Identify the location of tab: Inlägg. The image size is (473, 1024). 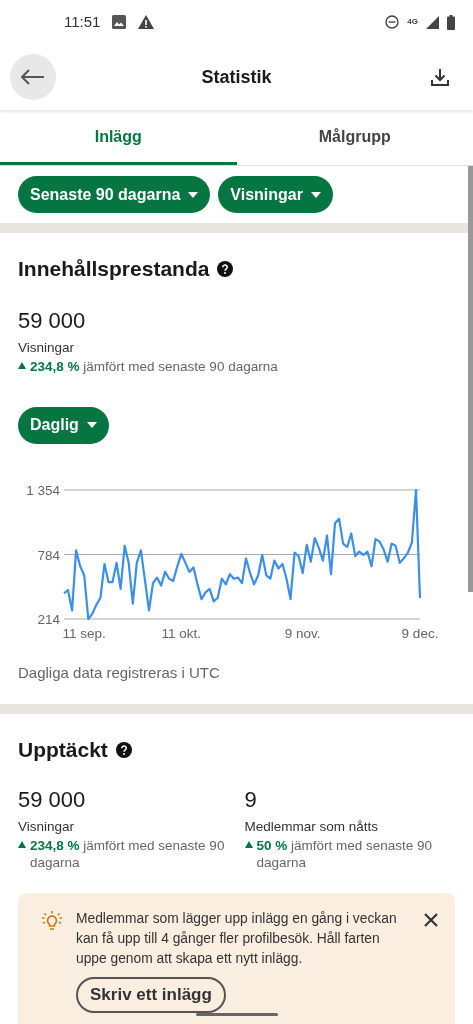
(118, 138).